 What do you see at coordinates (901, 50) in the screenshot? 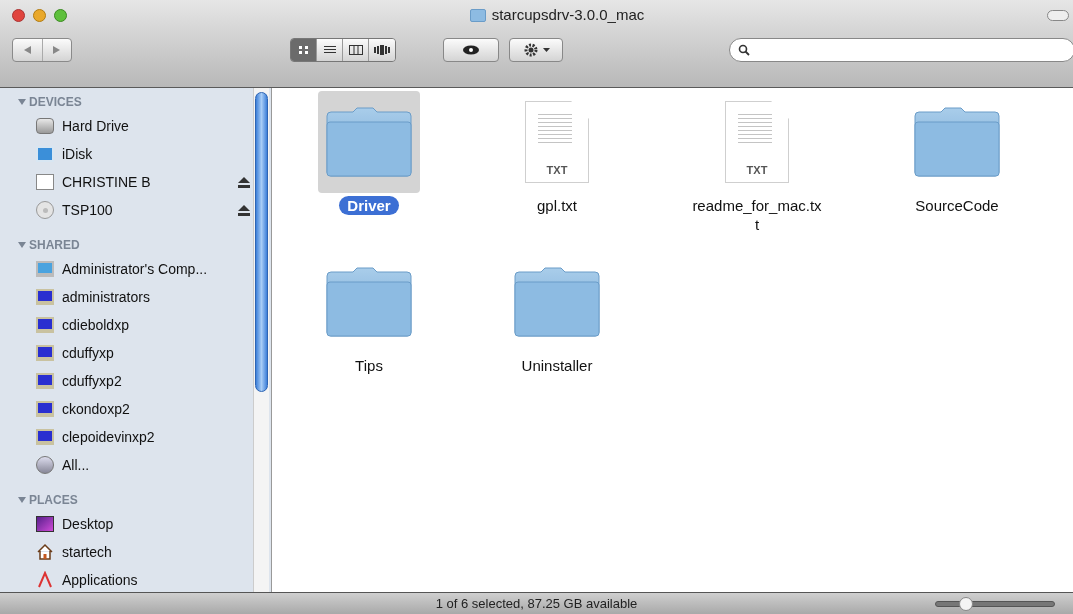
I see `search-field` at bounding box center [901, 50].